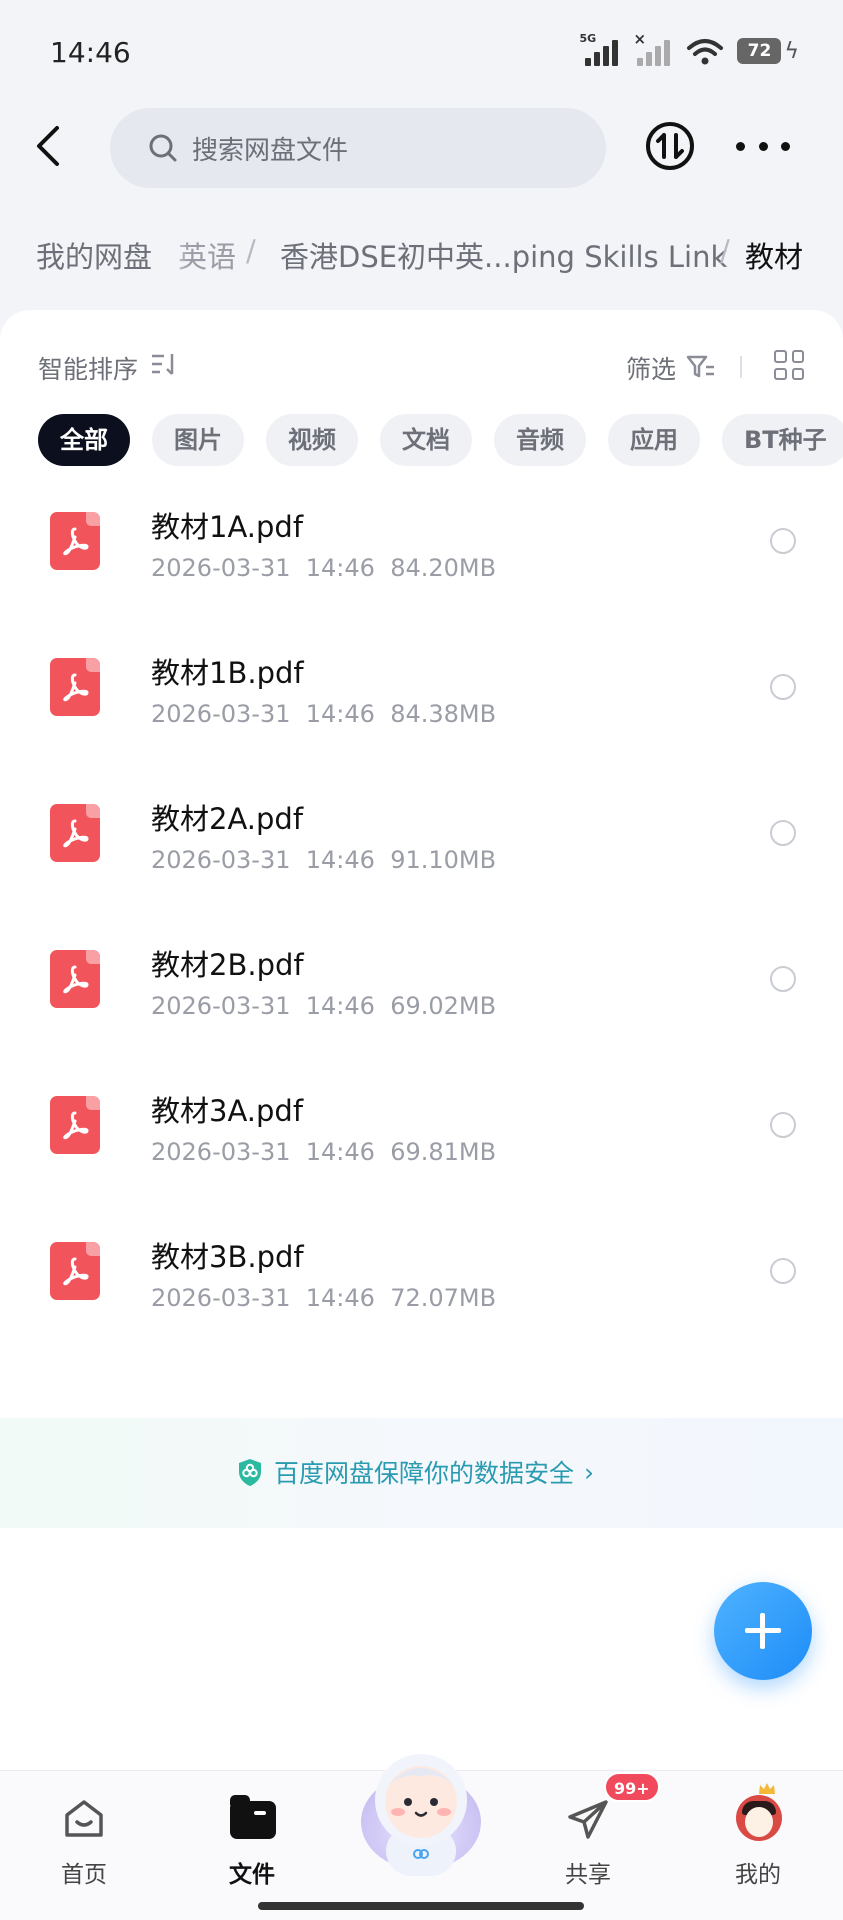  I want to click on more-icon, so click(740, 146).